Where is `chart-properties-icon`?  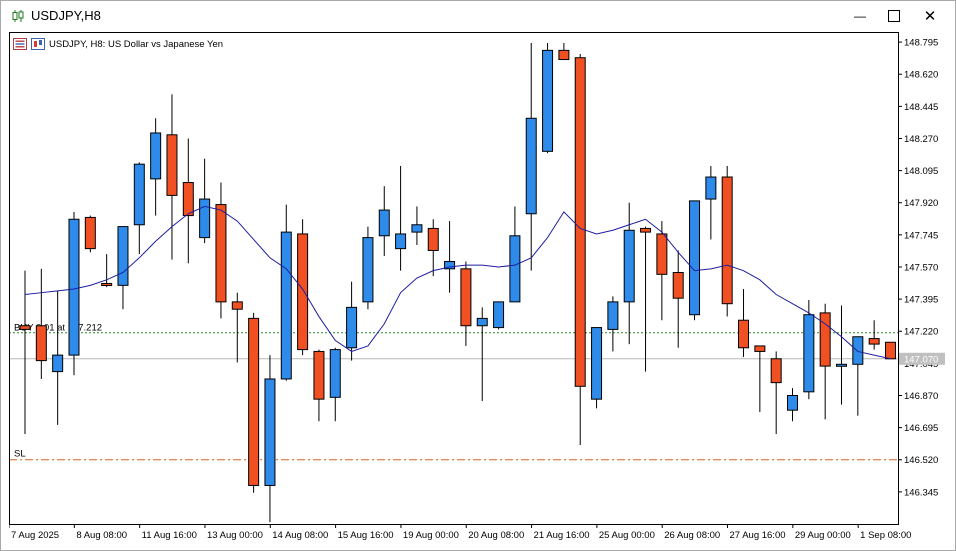
chart-properties-icon is located at coordinates (38, 44).